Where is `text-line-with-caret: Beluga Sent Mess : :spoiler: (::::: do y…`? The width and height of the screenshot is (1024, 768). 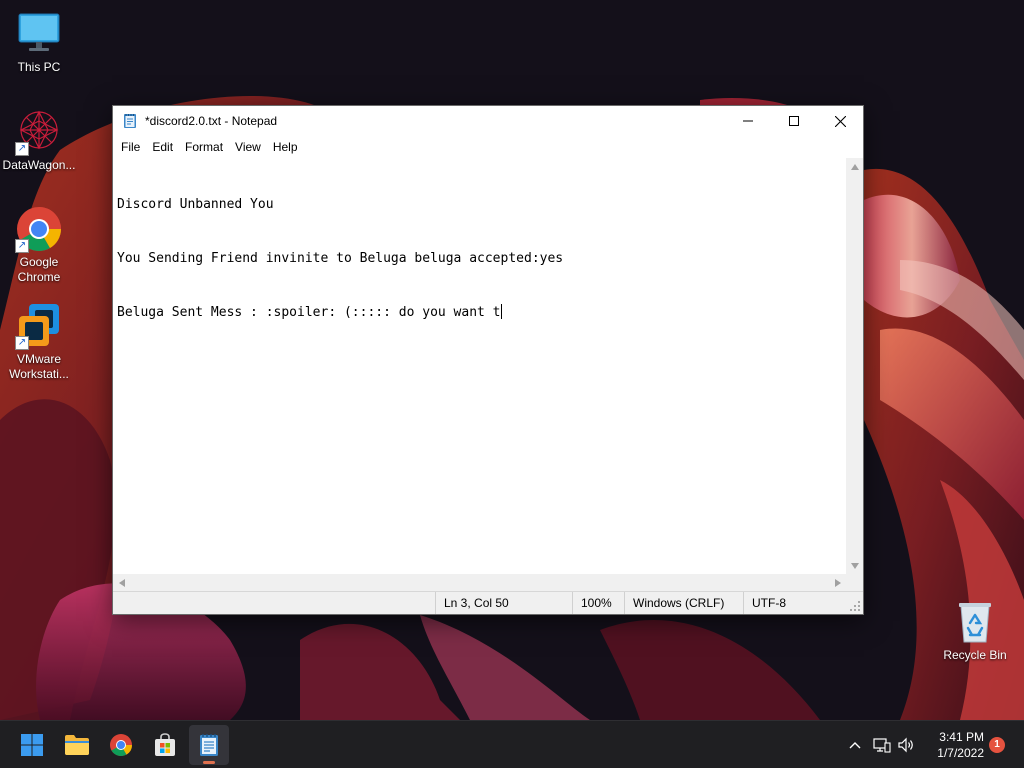
text-line-with-caret: Beluga Sent Mess : :spoiler: (::::: do y… is located at coordinates (479, 313).